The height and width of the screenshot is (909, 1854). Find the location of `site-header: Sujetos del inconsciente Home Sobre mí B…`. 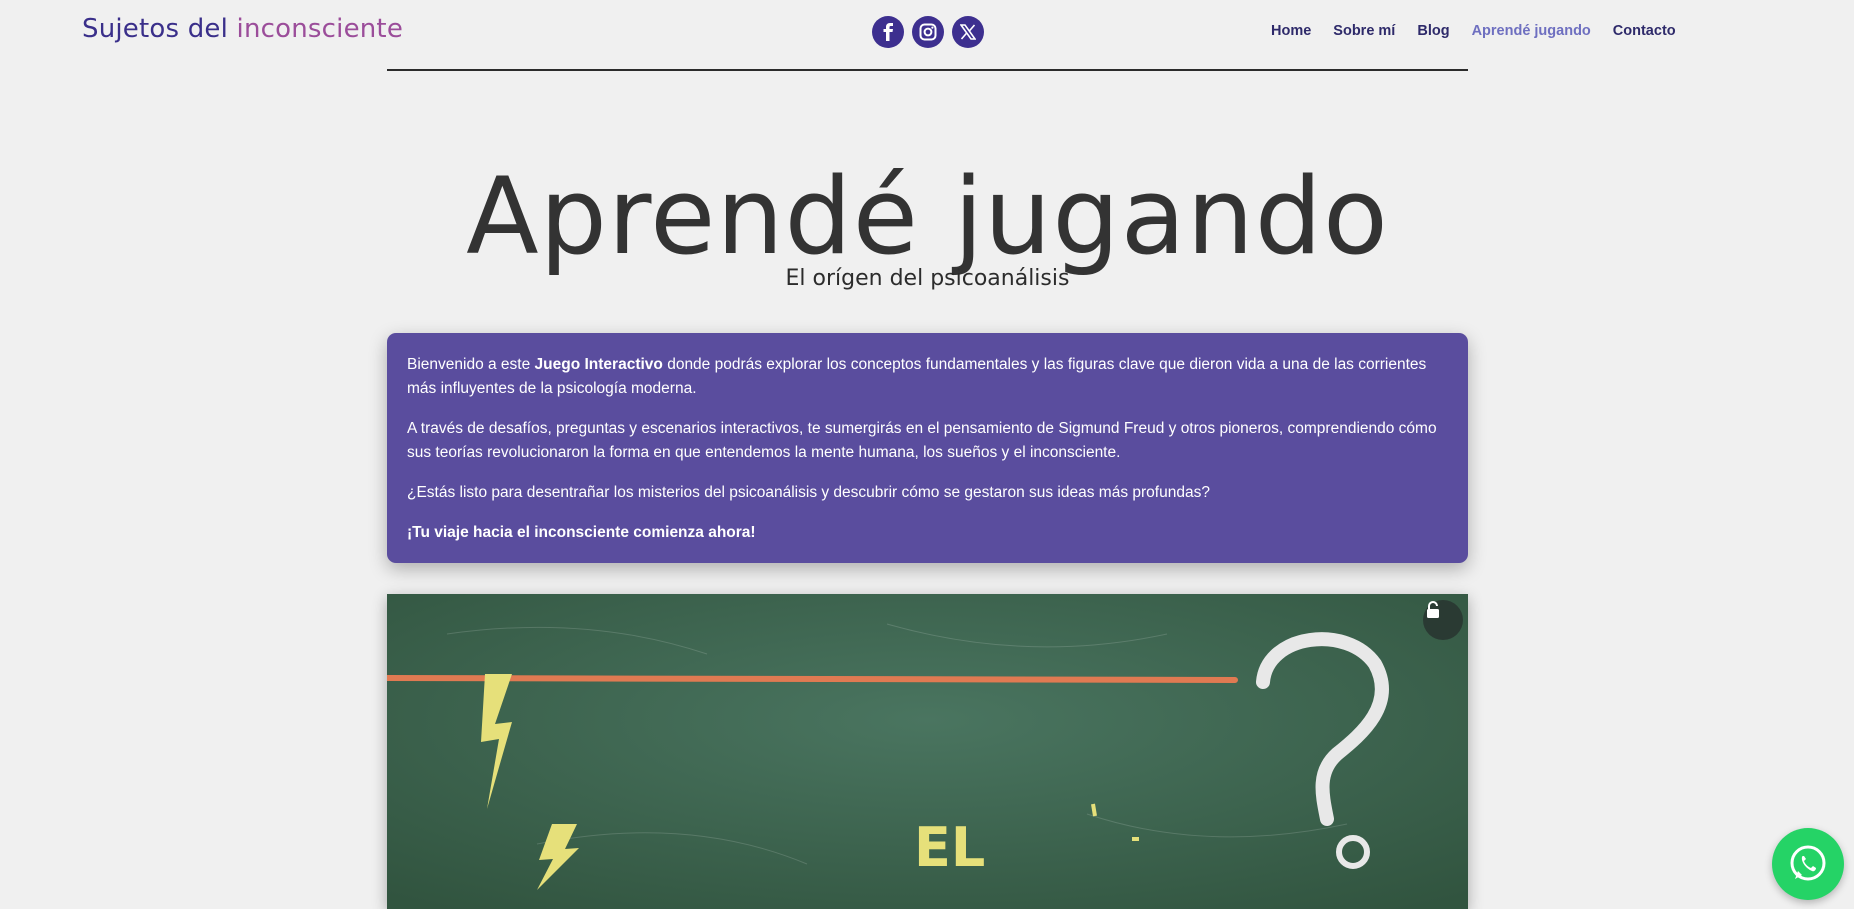

site-header: Sujetos del inconsciente Home Sobre mí B… is located at coordinates (927, 32).